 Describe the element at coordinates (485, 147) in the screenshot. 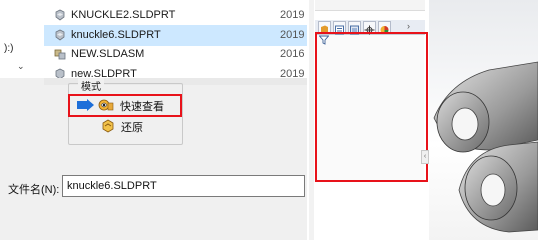

I see `knuckle-model-3d` at that location.